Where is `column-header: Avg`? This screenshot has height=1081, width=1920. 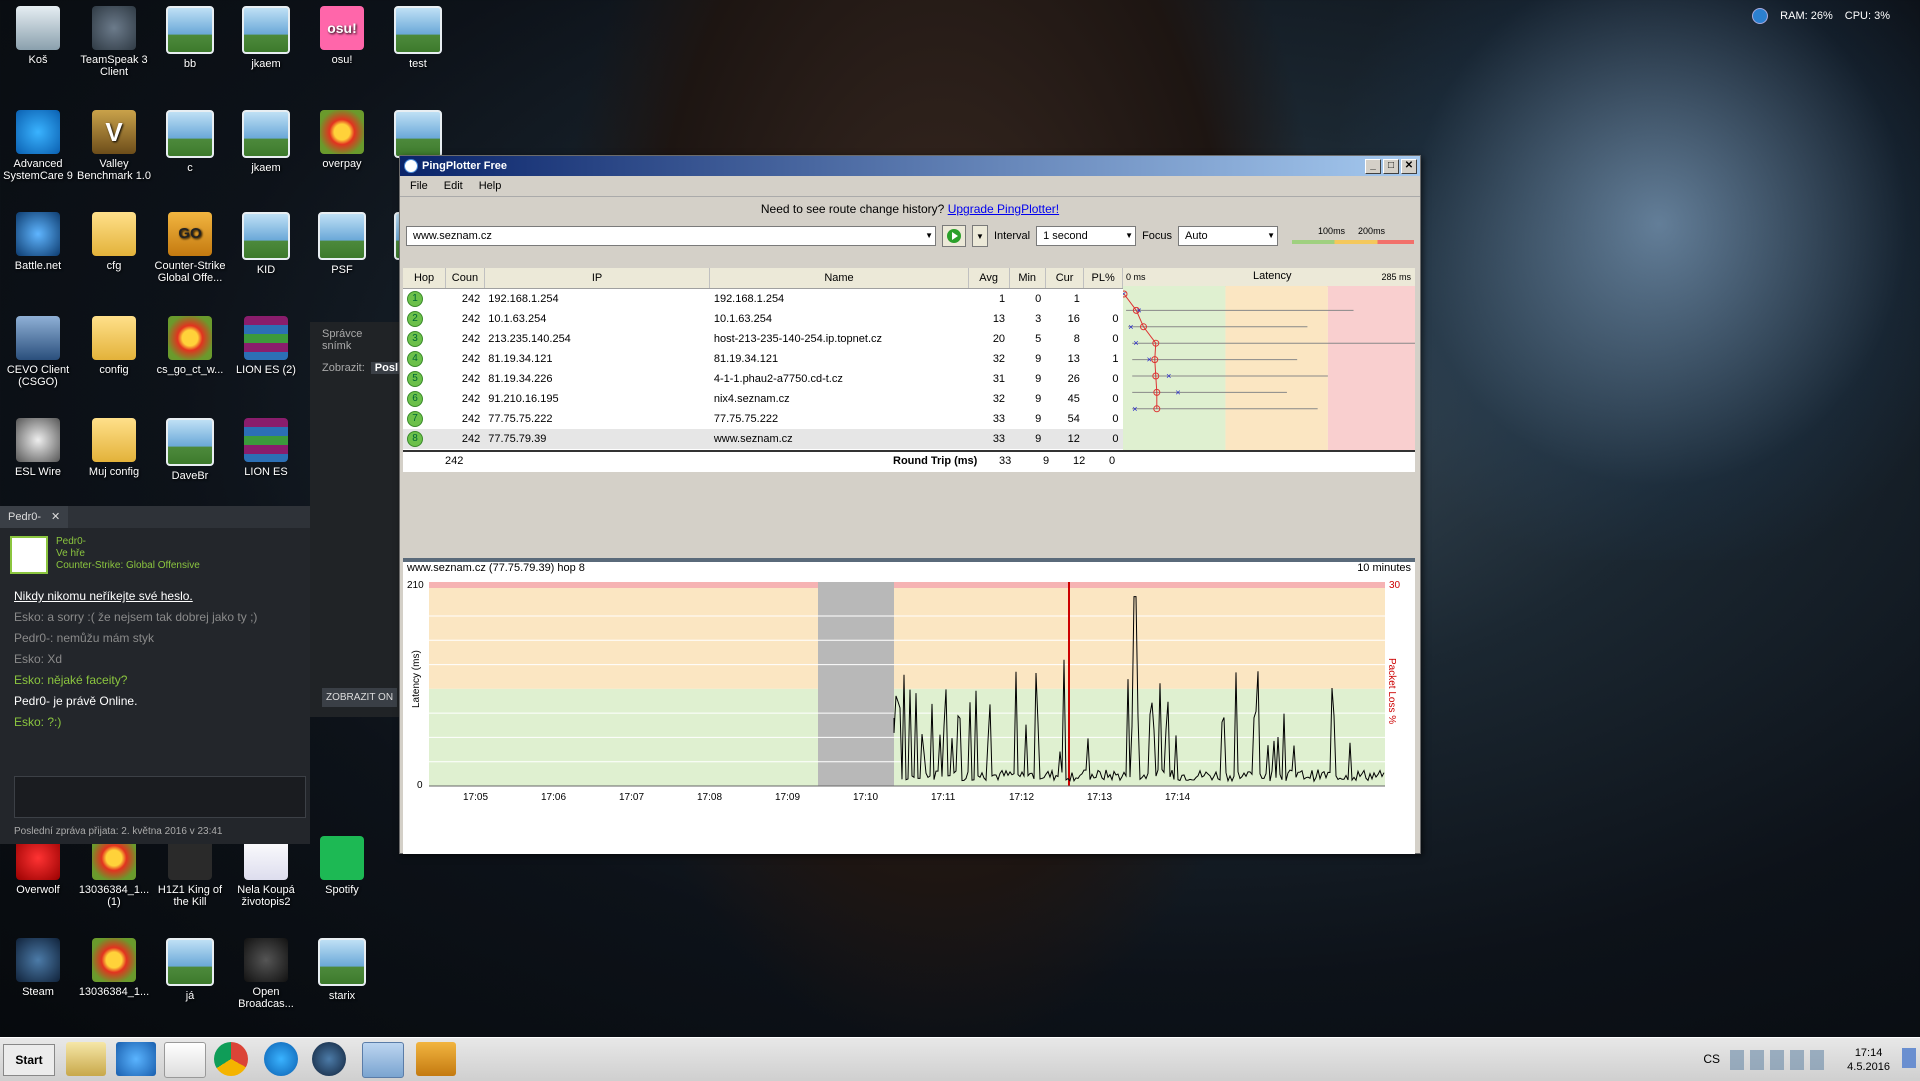 column-header: Avg is located at coordinates (989, 278).